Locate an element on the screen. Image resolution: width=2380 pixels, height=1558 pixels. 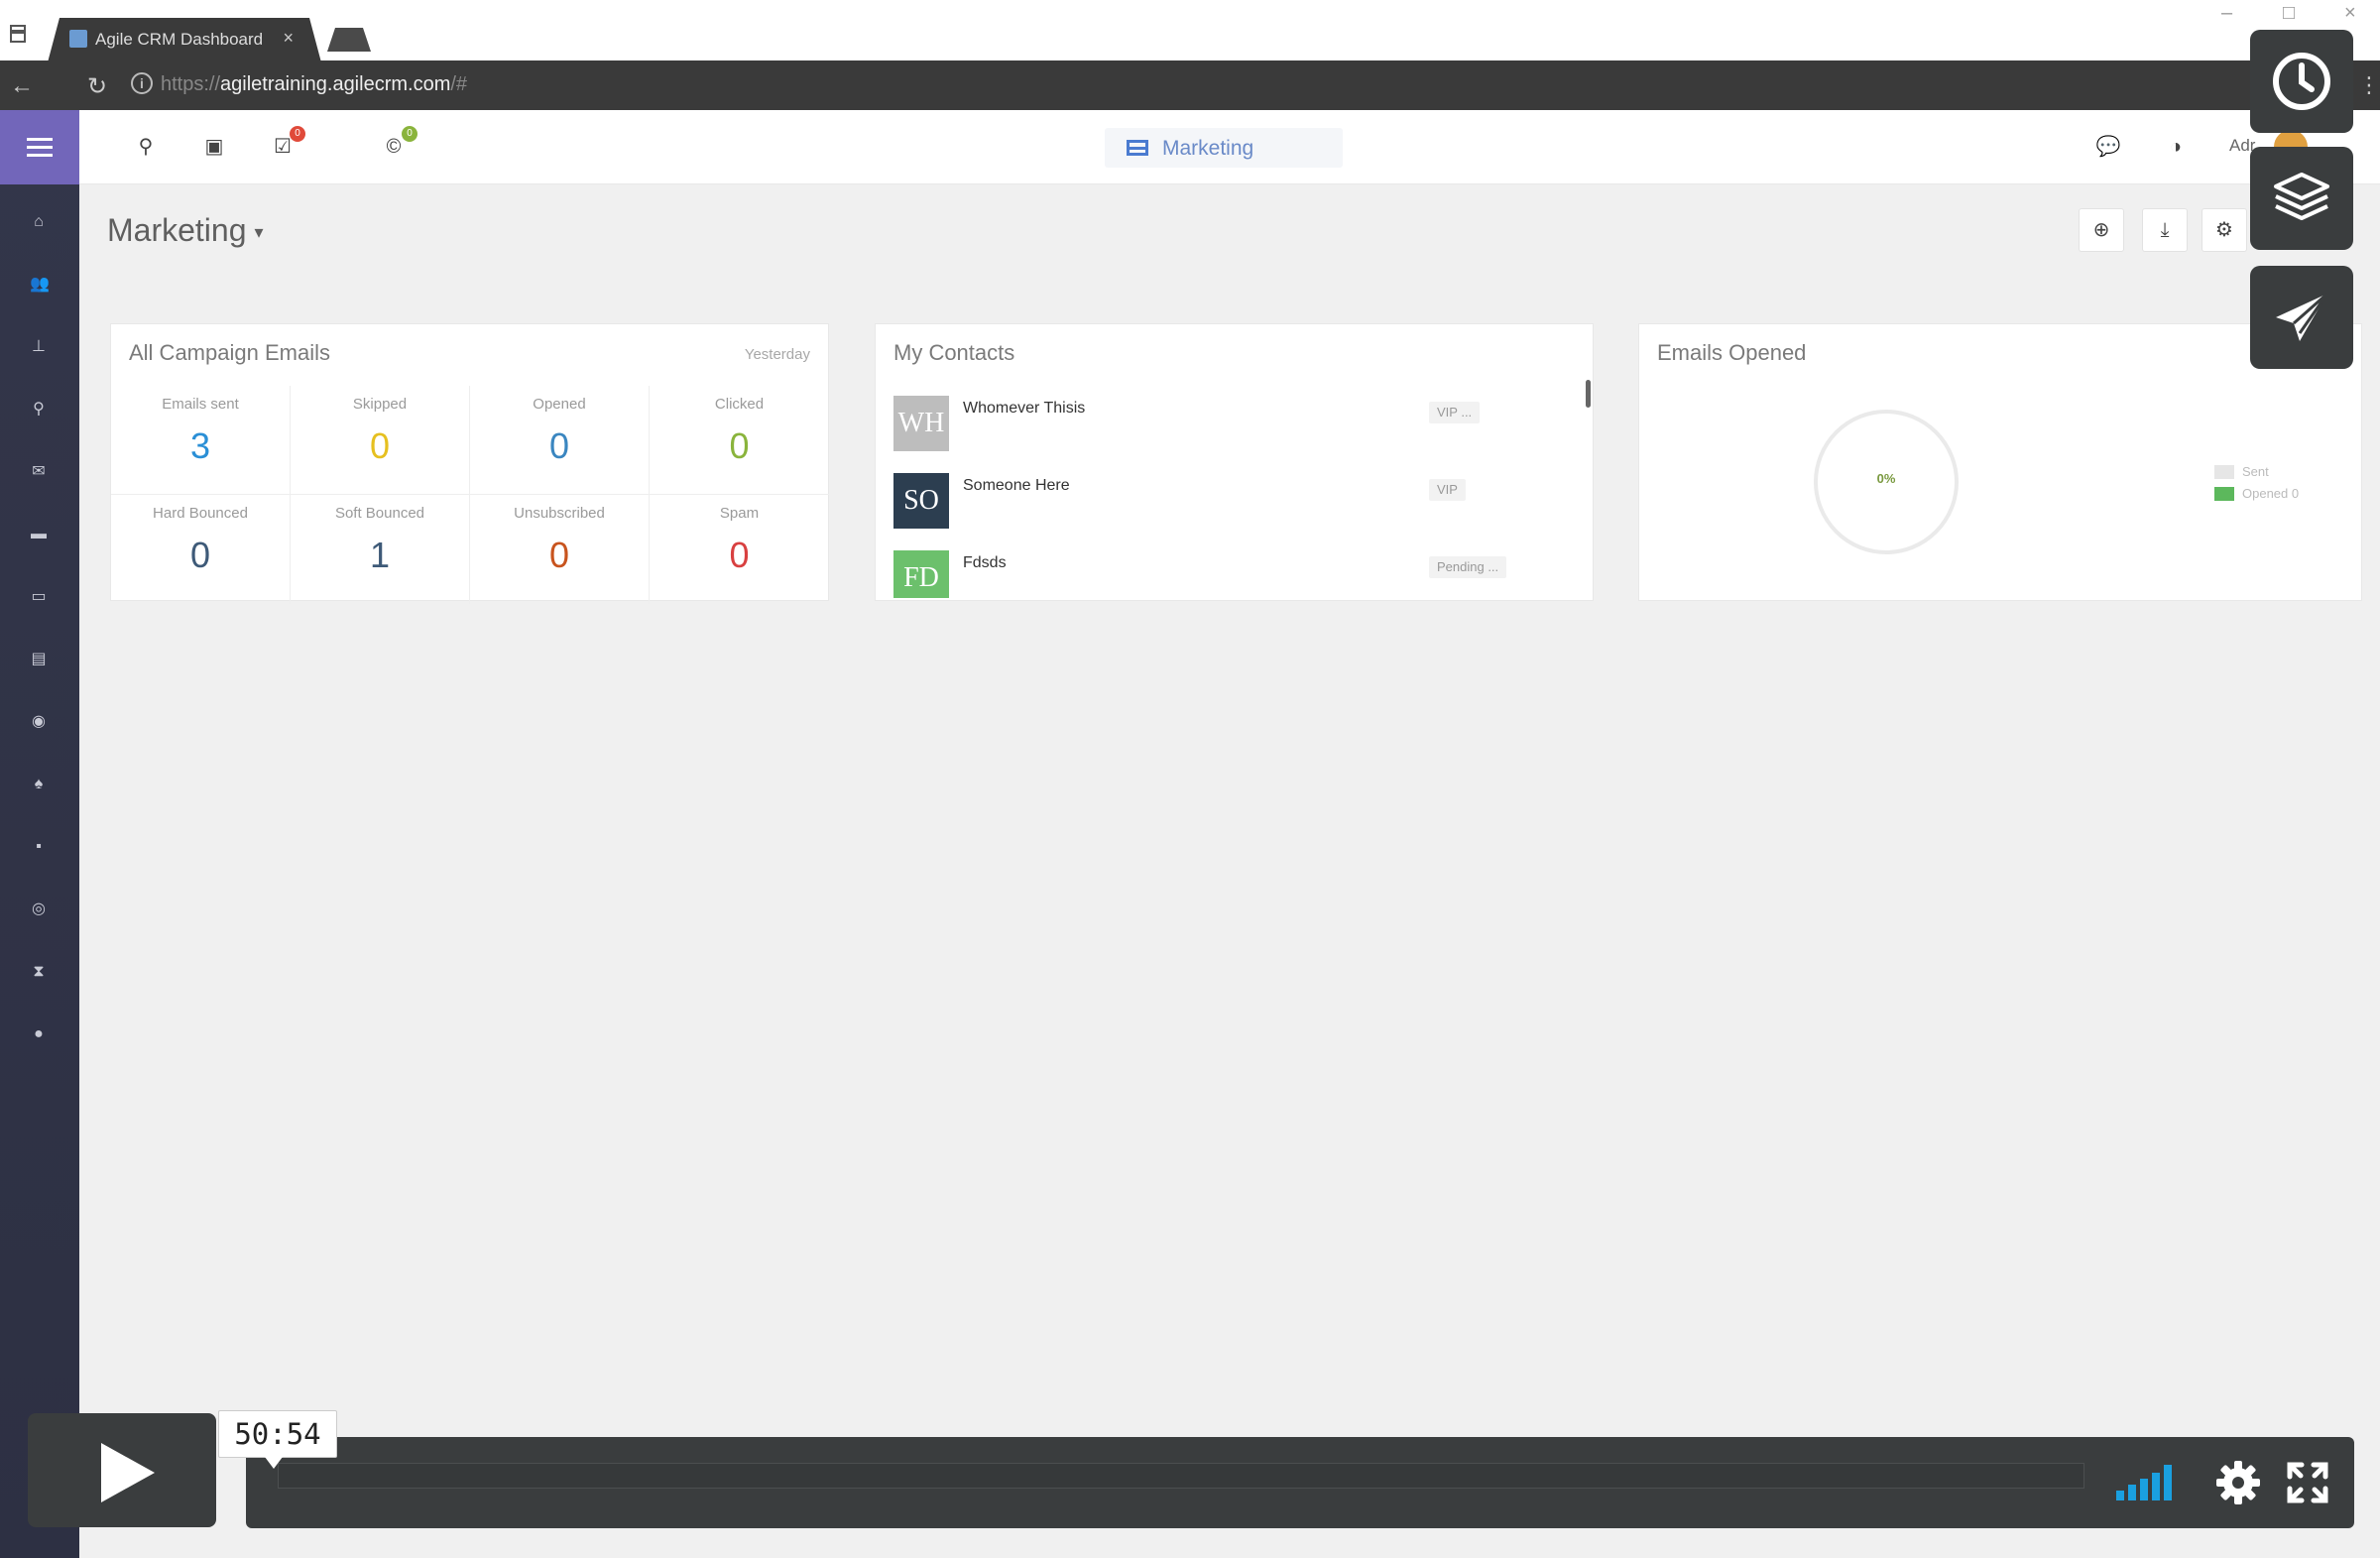
contacts-badge: 0 is located at coordinates (409, 134).